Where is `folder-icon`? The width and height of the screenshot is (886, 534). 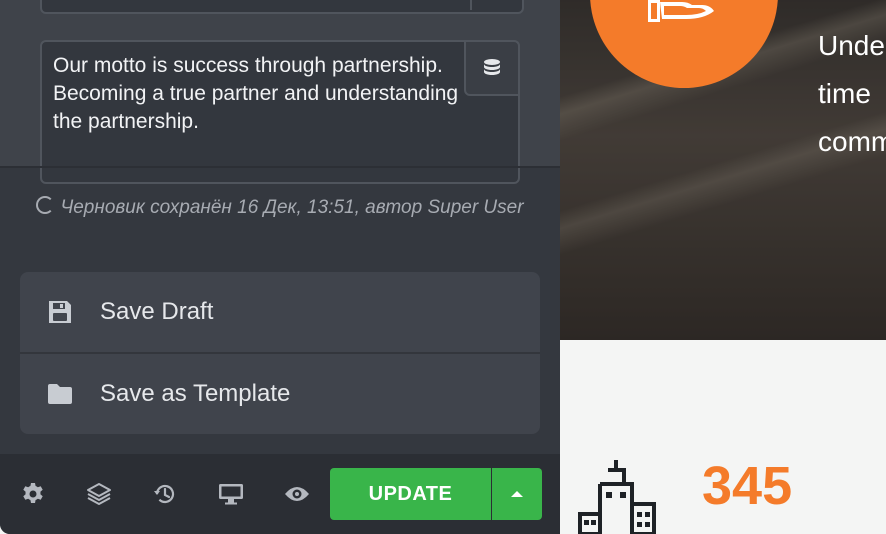 folder-icon is located at coordinates (60, 394).